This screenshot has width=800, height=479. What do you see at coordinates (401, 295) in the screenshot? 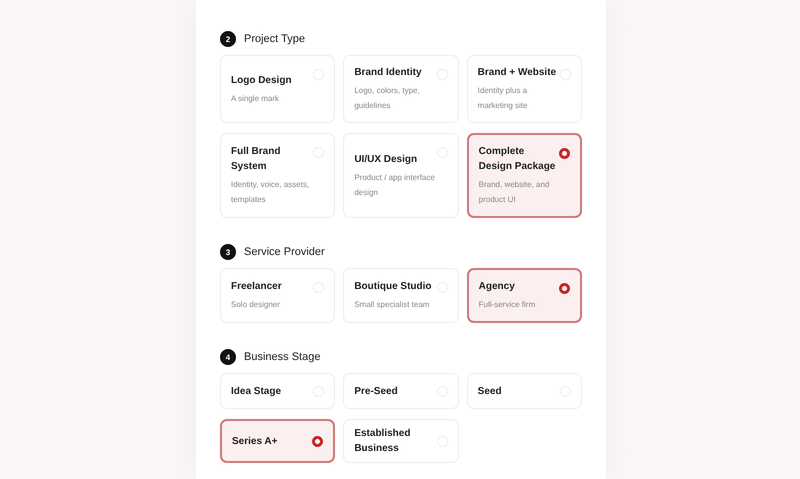
I see `option-card: Boutique Studio Small specialist team` at bounding box center [401, 295].